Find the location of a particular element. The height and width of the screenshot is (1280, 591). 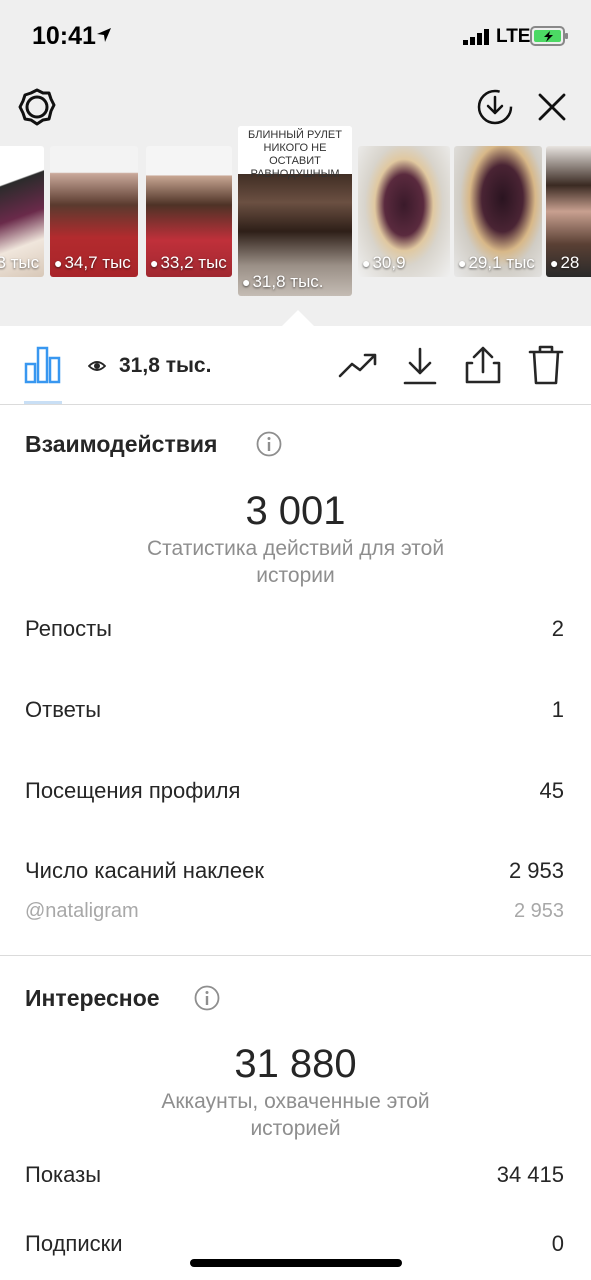

location-arrow-icon is located at coordinates (104, 35).